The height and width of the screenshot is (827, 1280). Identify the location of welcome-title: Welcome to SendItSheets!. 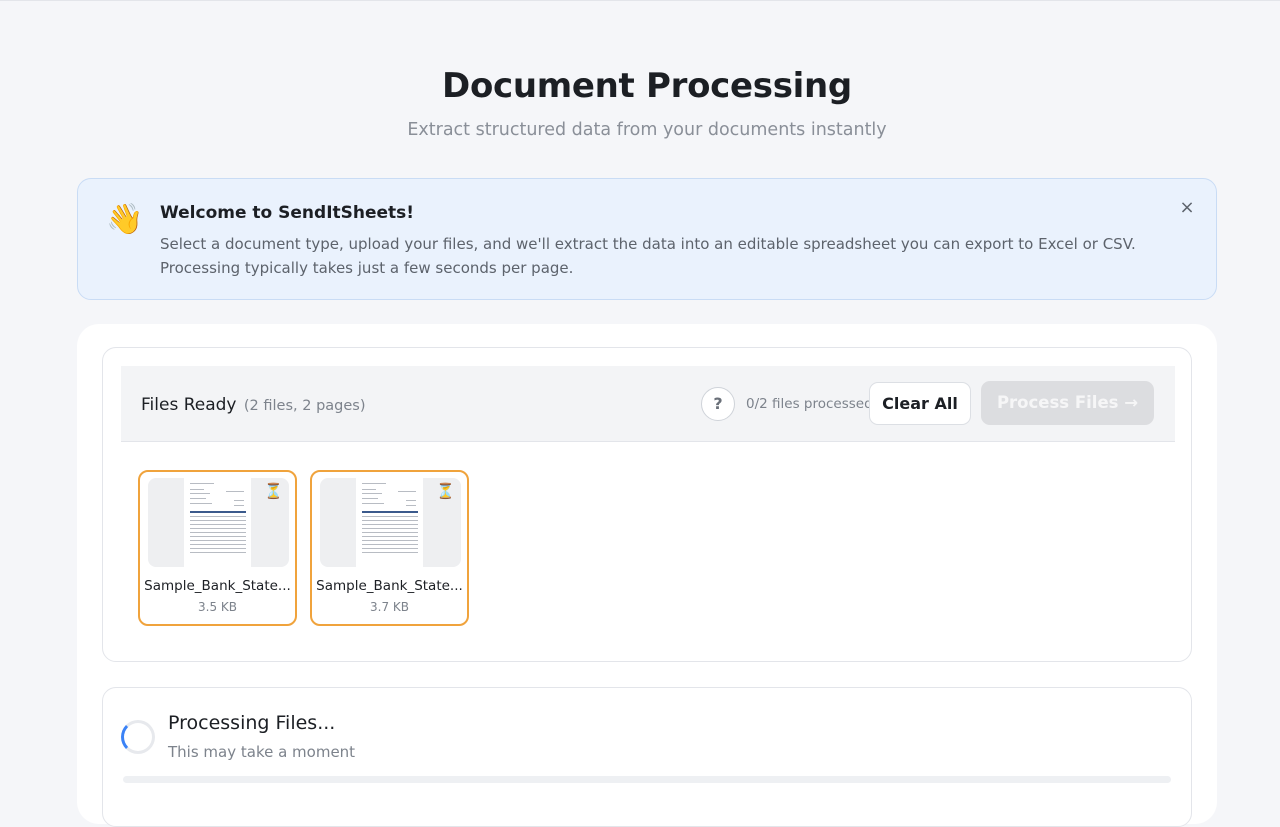
(287, 213).